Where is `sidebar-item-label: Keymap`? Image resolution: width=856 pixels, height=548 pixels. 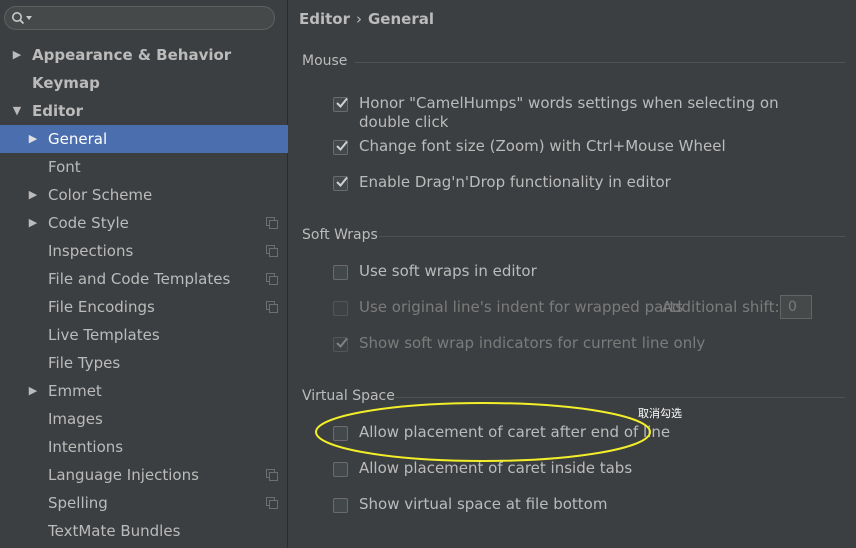 sidebar-item-label: Keymap is located at coordinates (66, 83).